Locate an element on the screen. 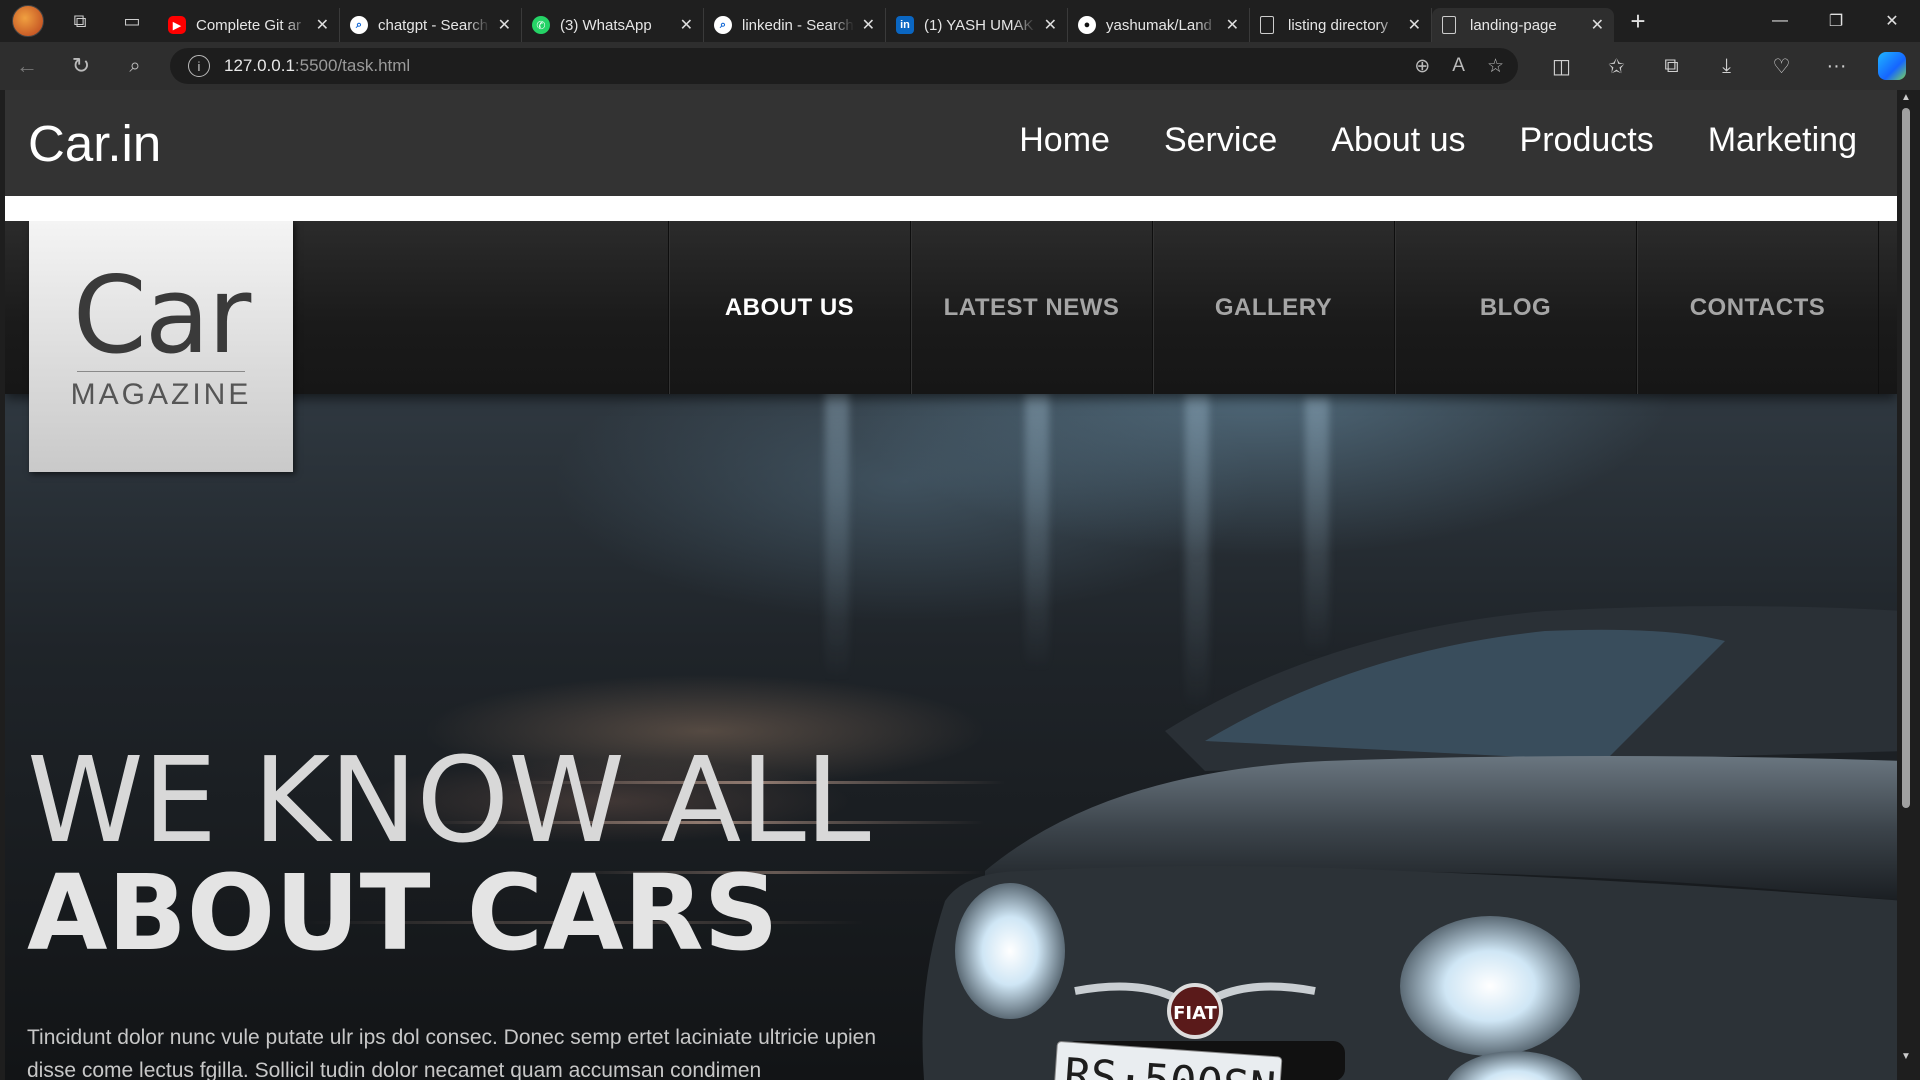  tab-title: yashumak/Land is located at coordinates (1159, 25).